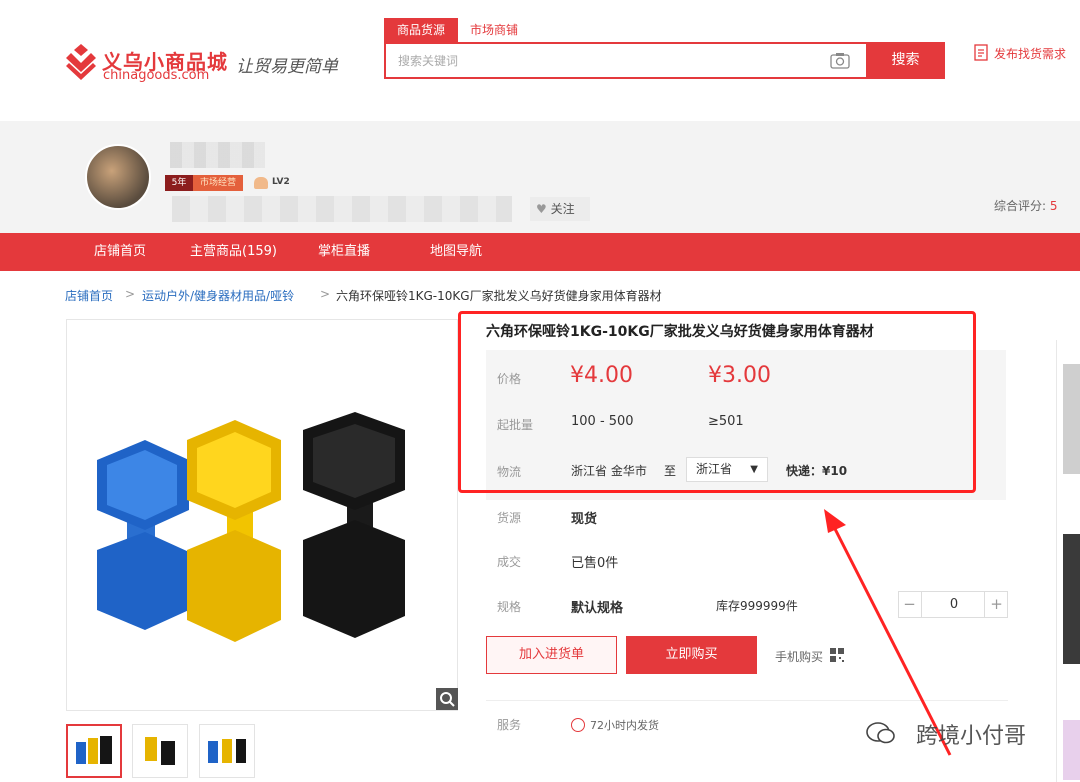 This screenshot has height=782, width=1080. Describe the element at coordinates (179, 183) in the screenshot. I see `years-badge: 5年` at that location.